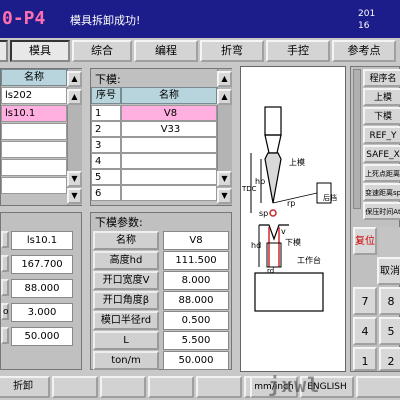 This screenshot has height=400, width=400. I want to click on key-5-button: 5, so click(389, 331).